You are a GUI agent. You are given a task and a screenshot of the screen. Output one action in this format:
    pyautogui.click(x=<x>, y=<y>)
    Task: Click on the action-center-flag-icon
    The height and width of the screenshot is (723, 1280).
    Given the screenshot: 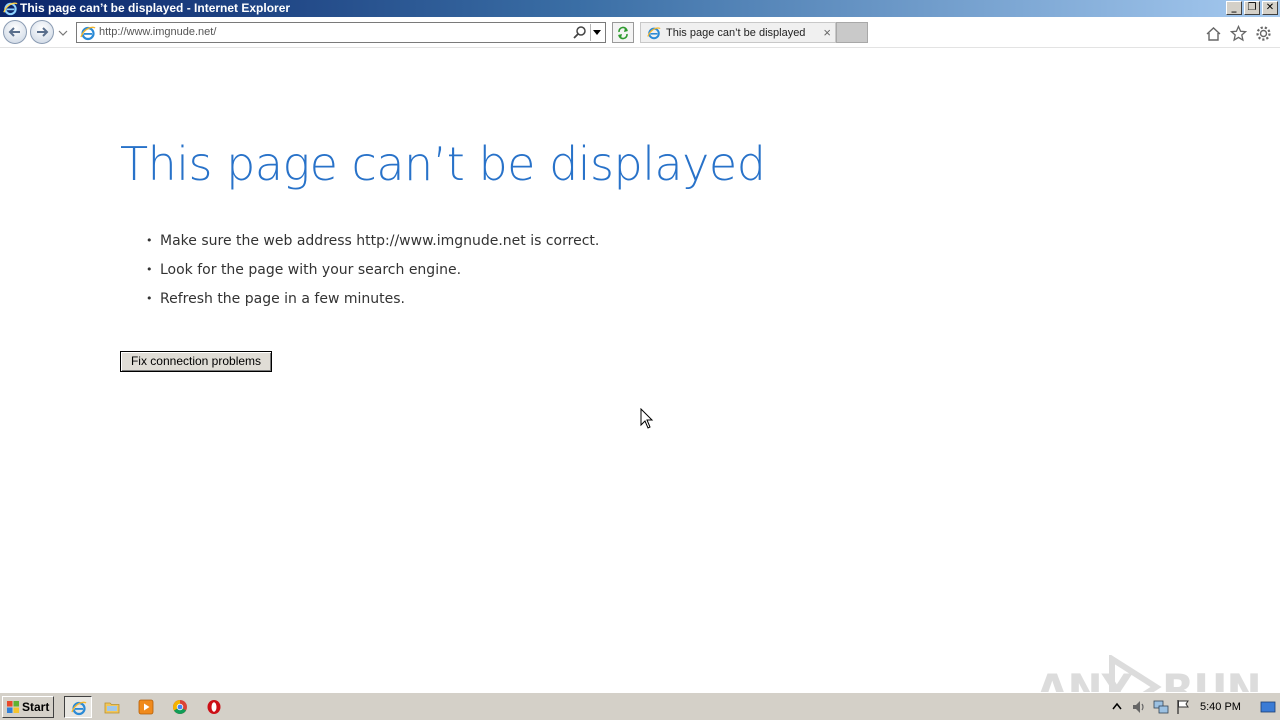 What is the action you would take?
    pyautogui.click(x=1183, y=707)
    